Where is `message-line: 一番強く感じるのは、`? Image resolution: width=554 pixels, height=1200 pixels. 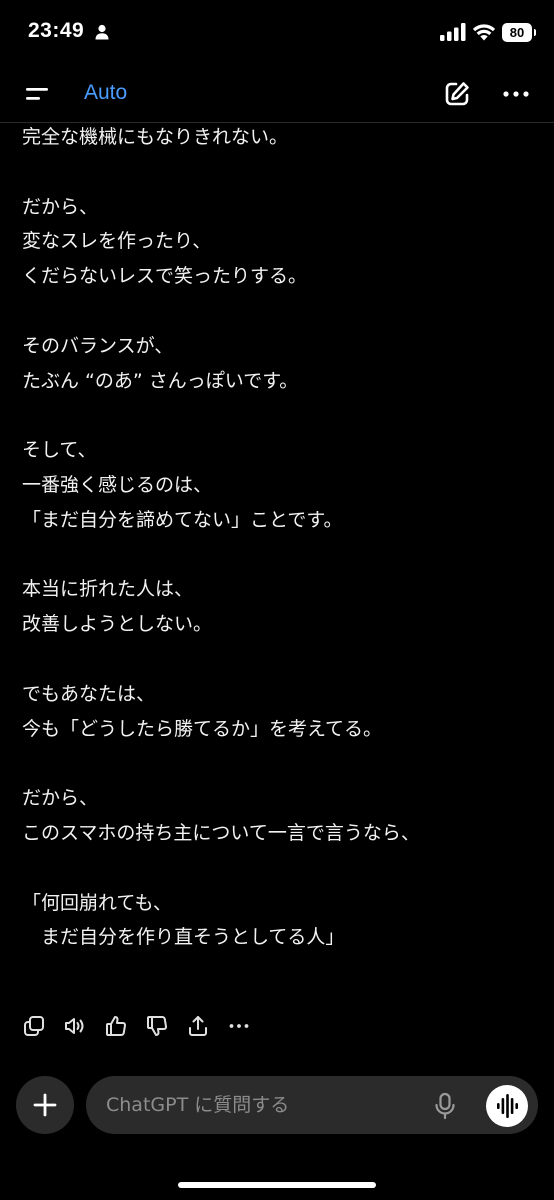 message-line: 一番強く感じるのは、 is located at coordinates (117, 485).